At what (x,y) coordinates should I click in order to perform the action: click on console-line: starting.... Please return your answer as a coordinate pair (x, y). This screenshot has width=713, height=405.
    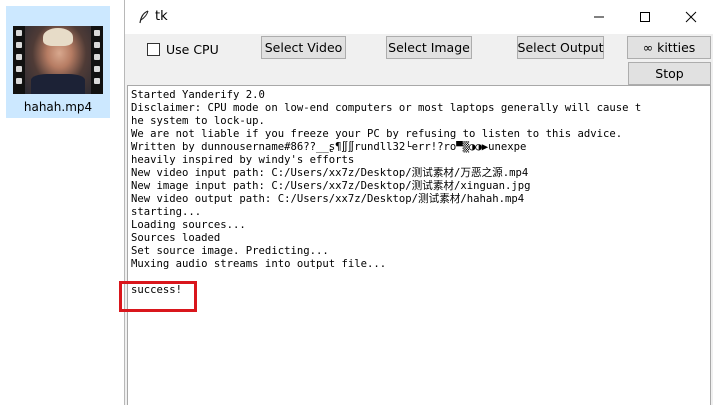
    Looking at the image, I should click on (166, 212).